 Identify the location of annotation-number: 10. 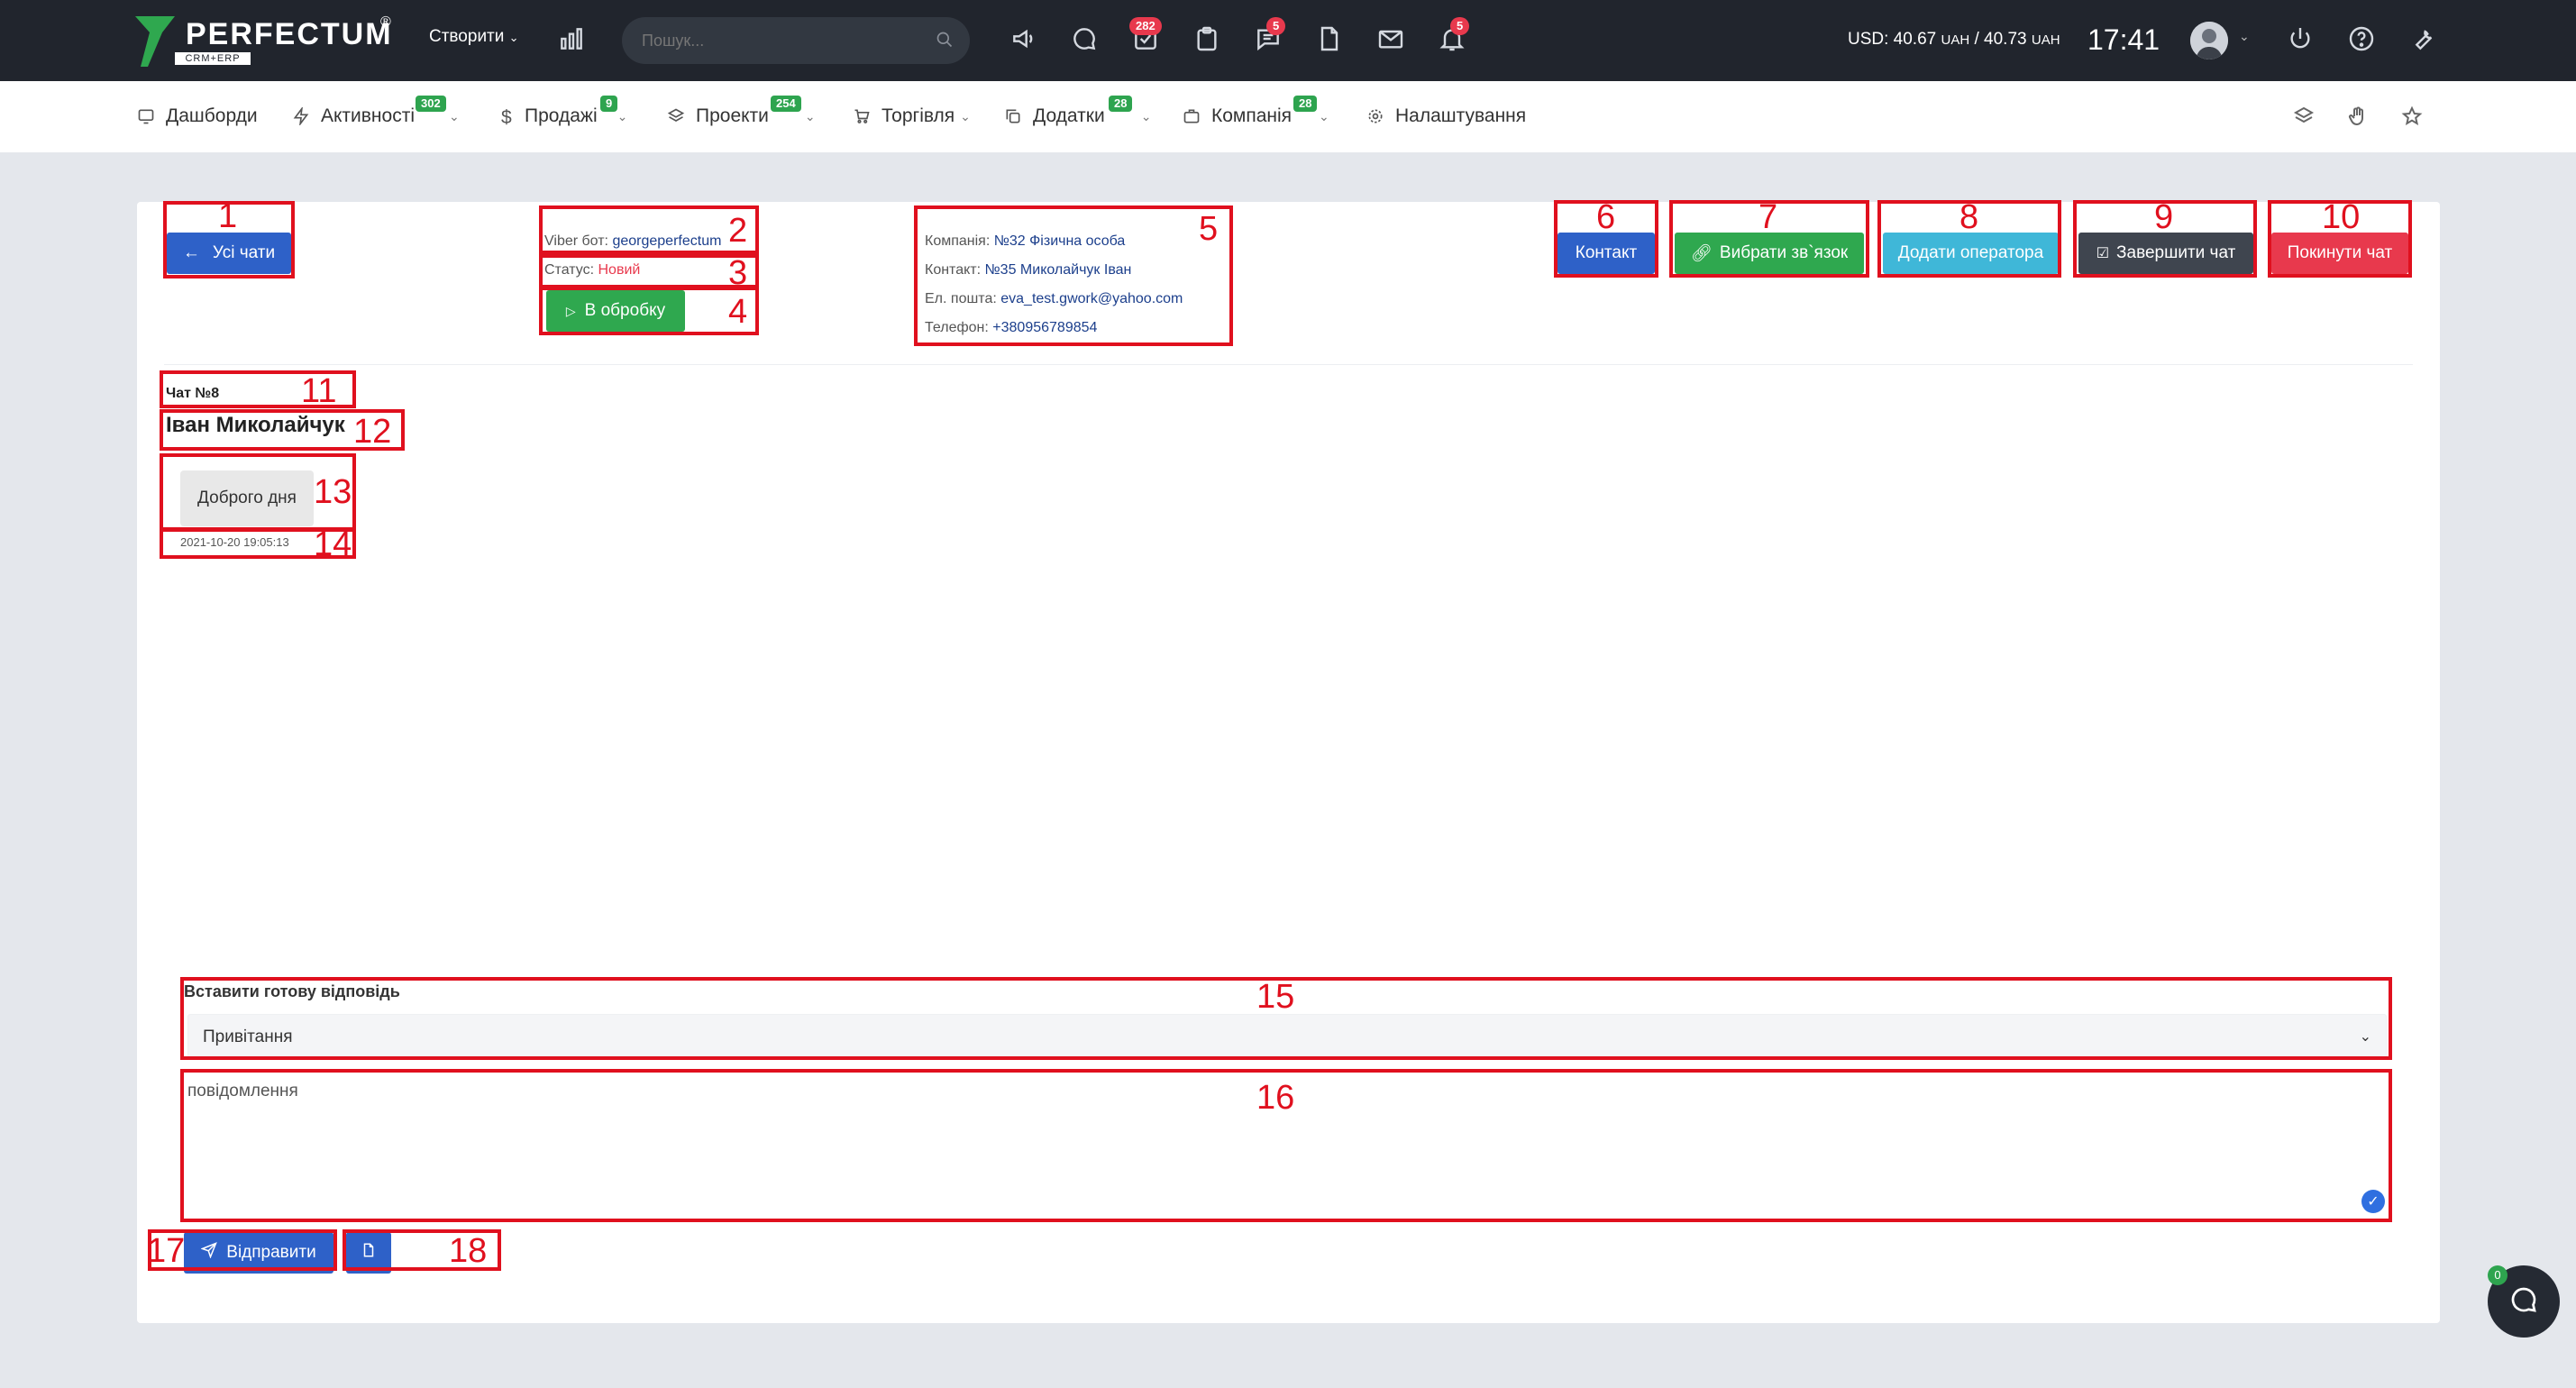
(2341, 217).